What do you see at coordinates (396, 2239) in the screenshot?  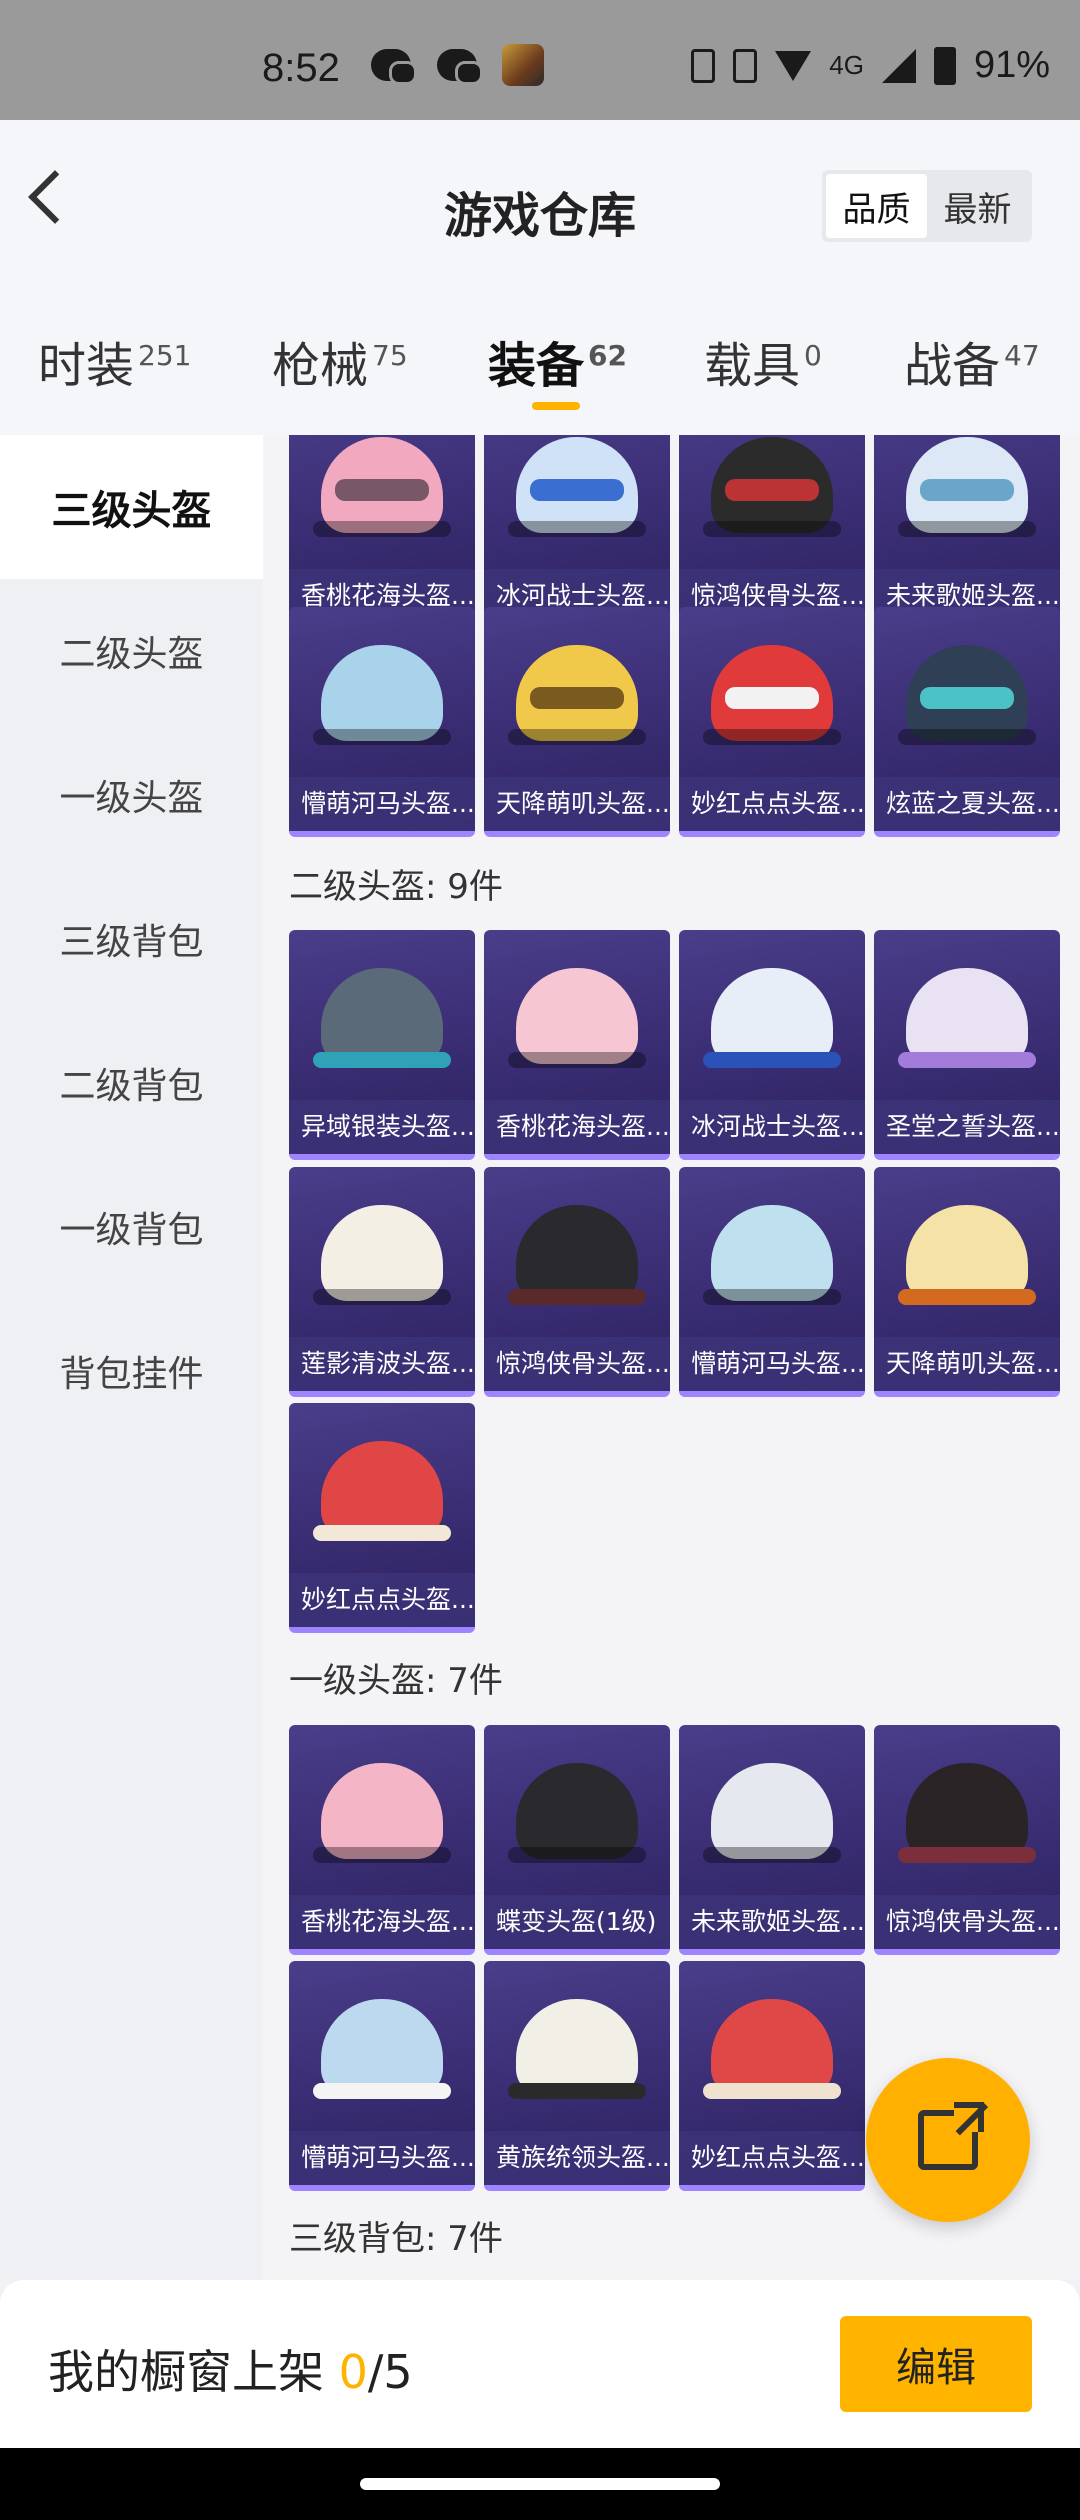 I see `section-title-level3-backpack: 三级背包: 7件` at bounding box center [396, 2239].